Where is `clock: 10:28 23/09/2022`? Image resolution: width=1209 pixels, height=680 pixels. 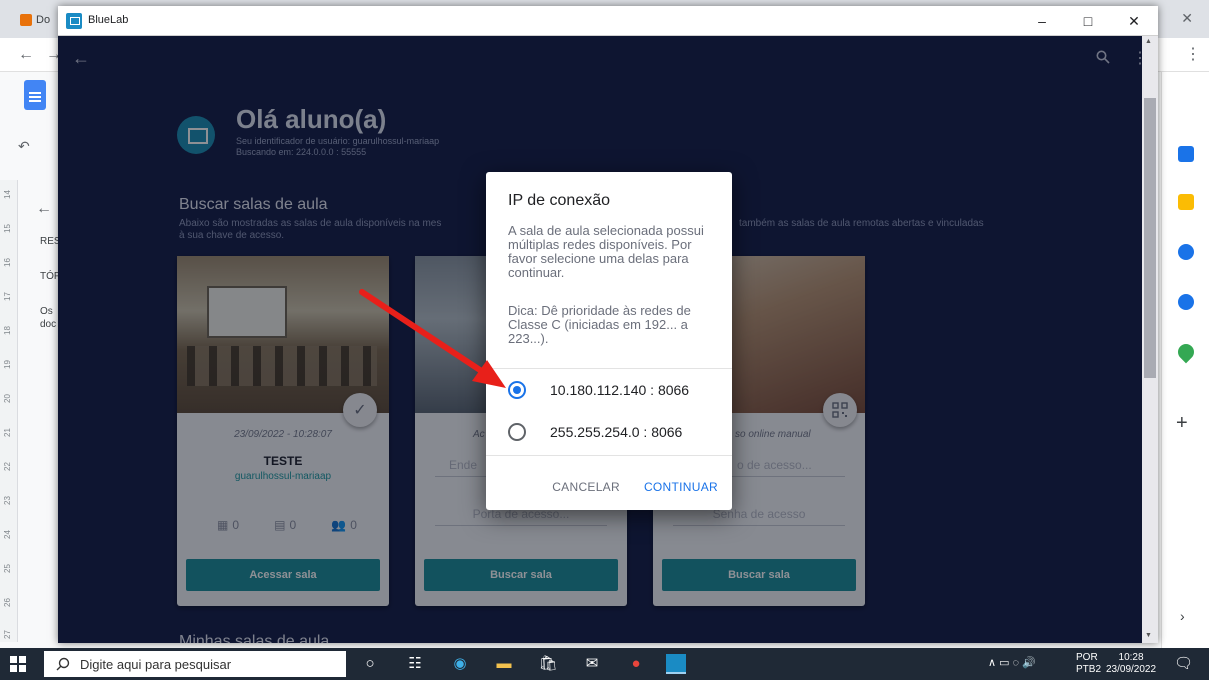
clock: 10:28 23/09/2022 is located at coordinates (1131, 664).